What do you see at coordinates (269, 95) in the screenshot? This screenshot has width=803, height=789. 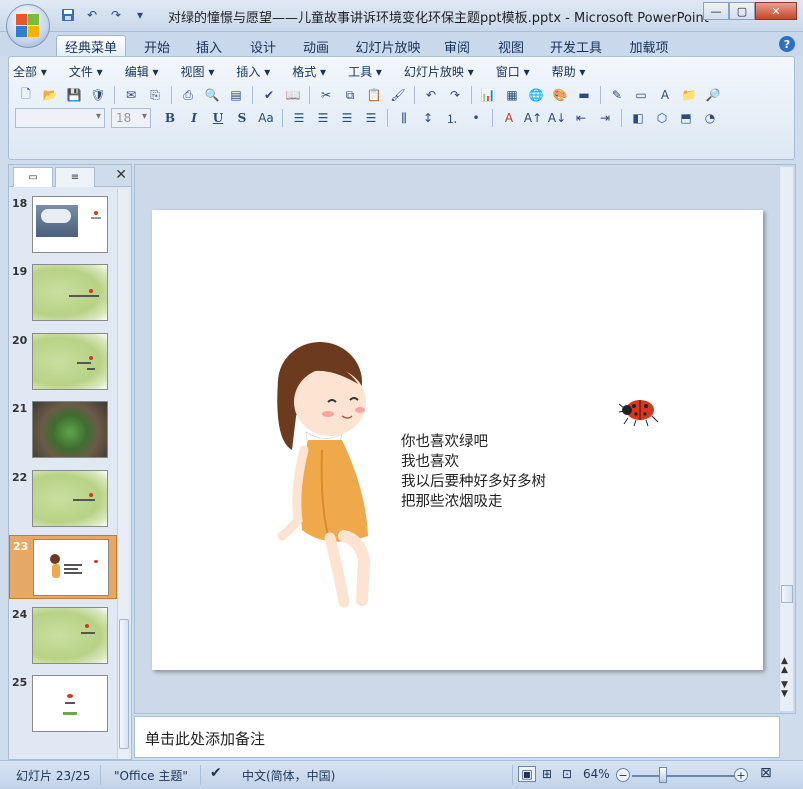 I see `spelling-icon: ✔` at bounding box center [269, 95].